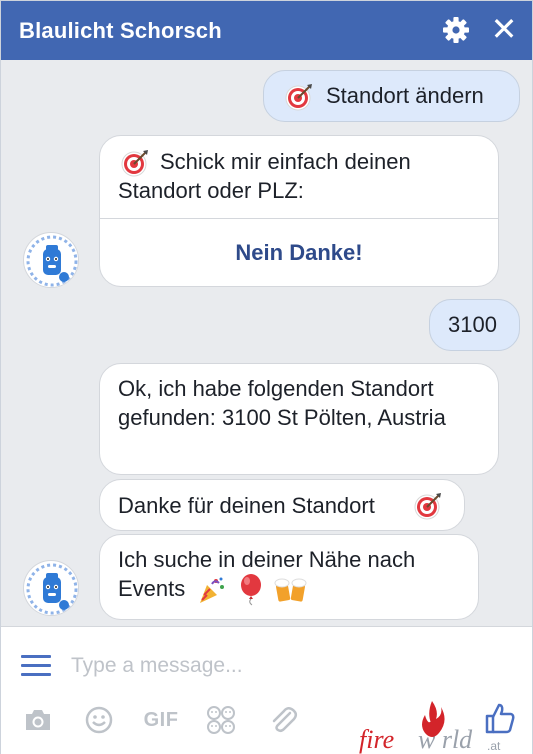  I want to click on gif-button: GIF, so click(161, 720).